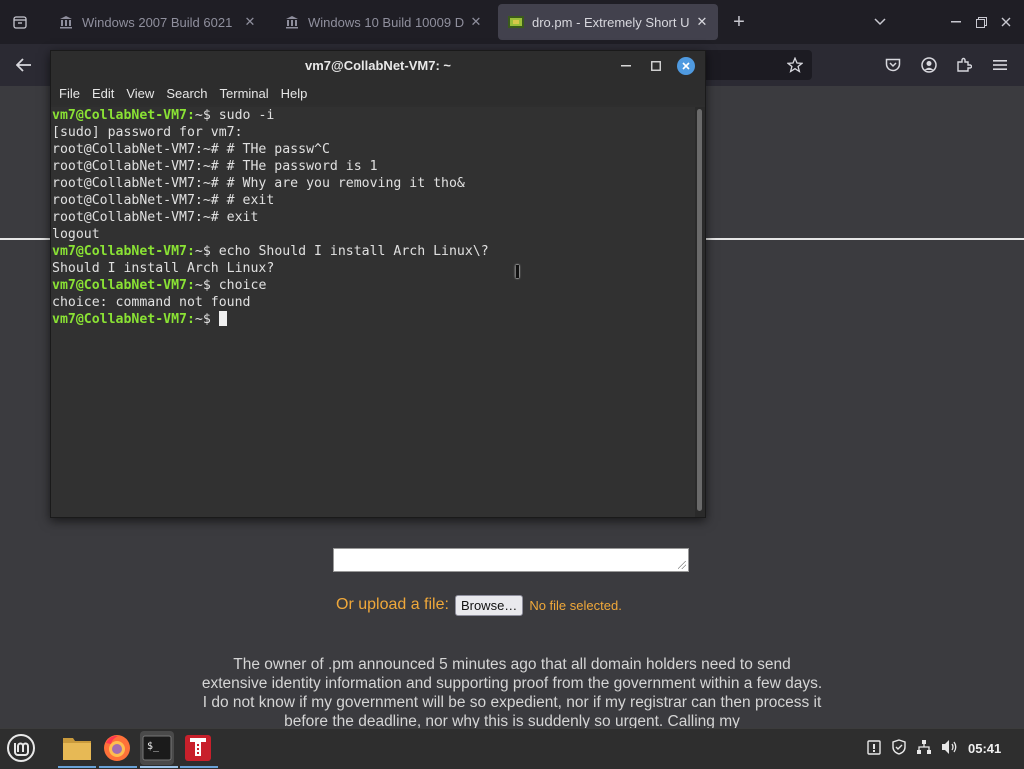  What do you see at coordinates (795, 65) in the screenshot?
I see `bookmark-star-icon` at bounding box center [795, 65].